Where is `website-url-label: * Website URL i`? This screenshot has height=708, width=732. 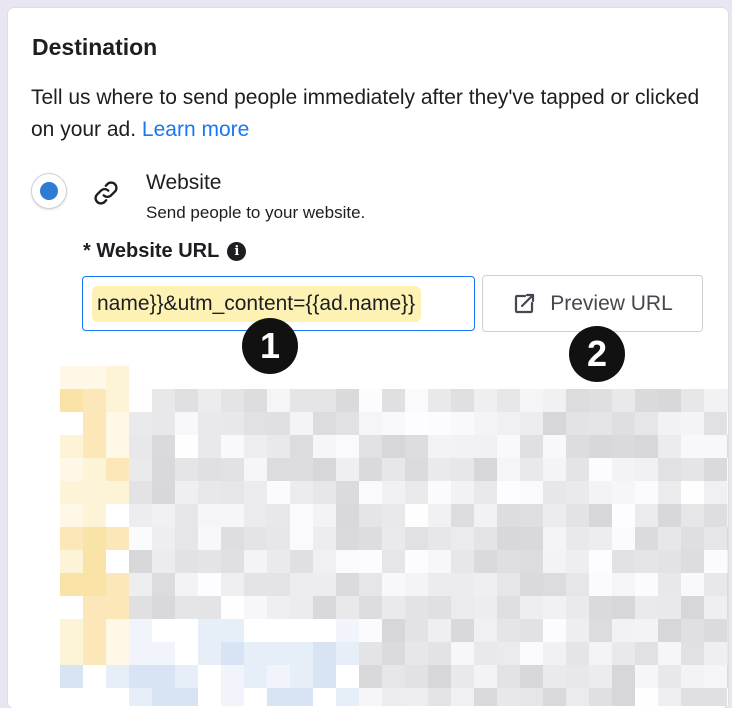
website-url-label: * Website URL i is located at coordinates (165, 251).